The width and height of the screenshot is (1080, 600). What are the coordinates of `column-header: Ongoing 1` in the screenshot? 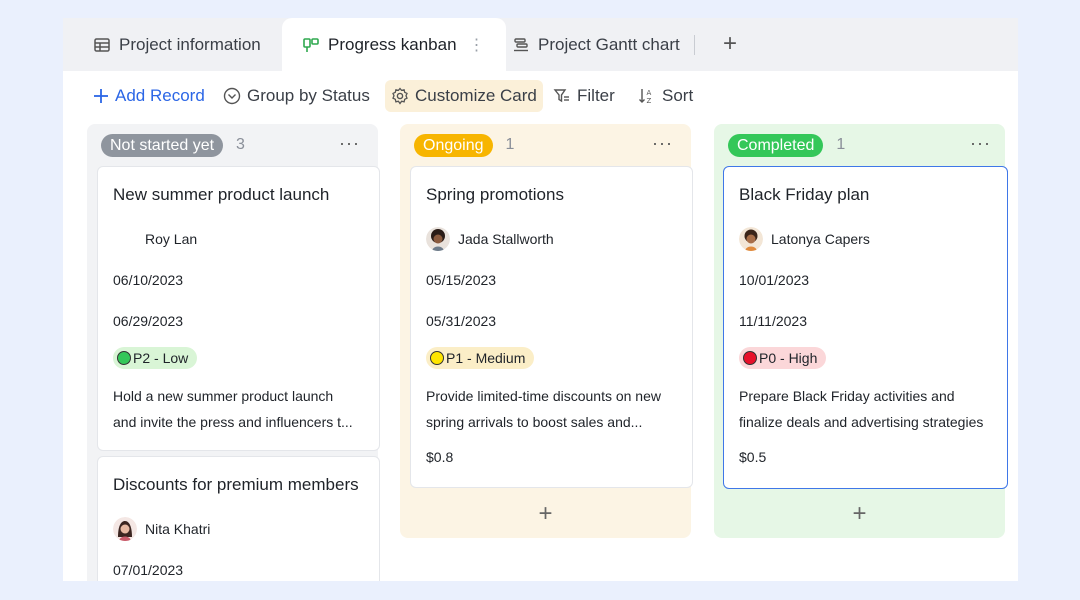 It's located at (464, 145).